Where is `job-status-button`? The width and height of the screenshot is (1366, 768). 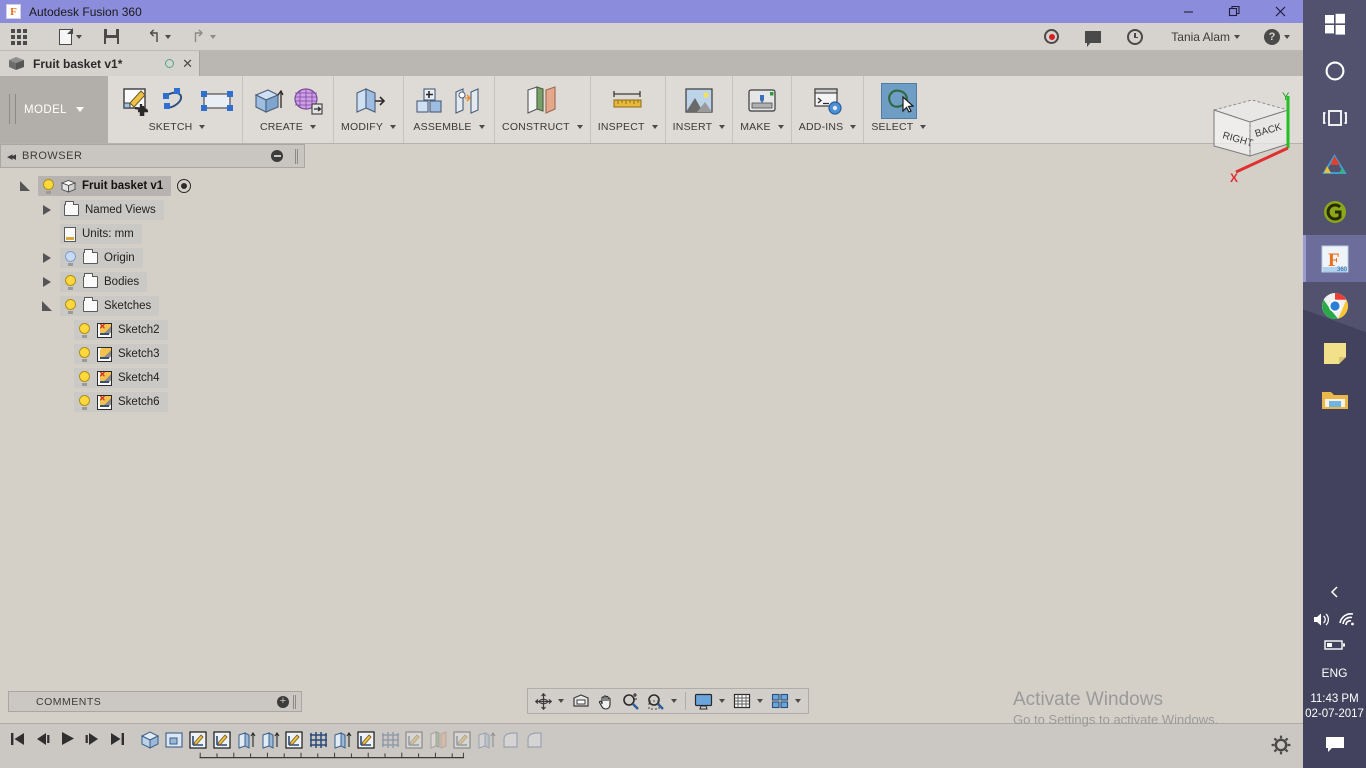
job-status-button is located at coordinates (1135, 37).